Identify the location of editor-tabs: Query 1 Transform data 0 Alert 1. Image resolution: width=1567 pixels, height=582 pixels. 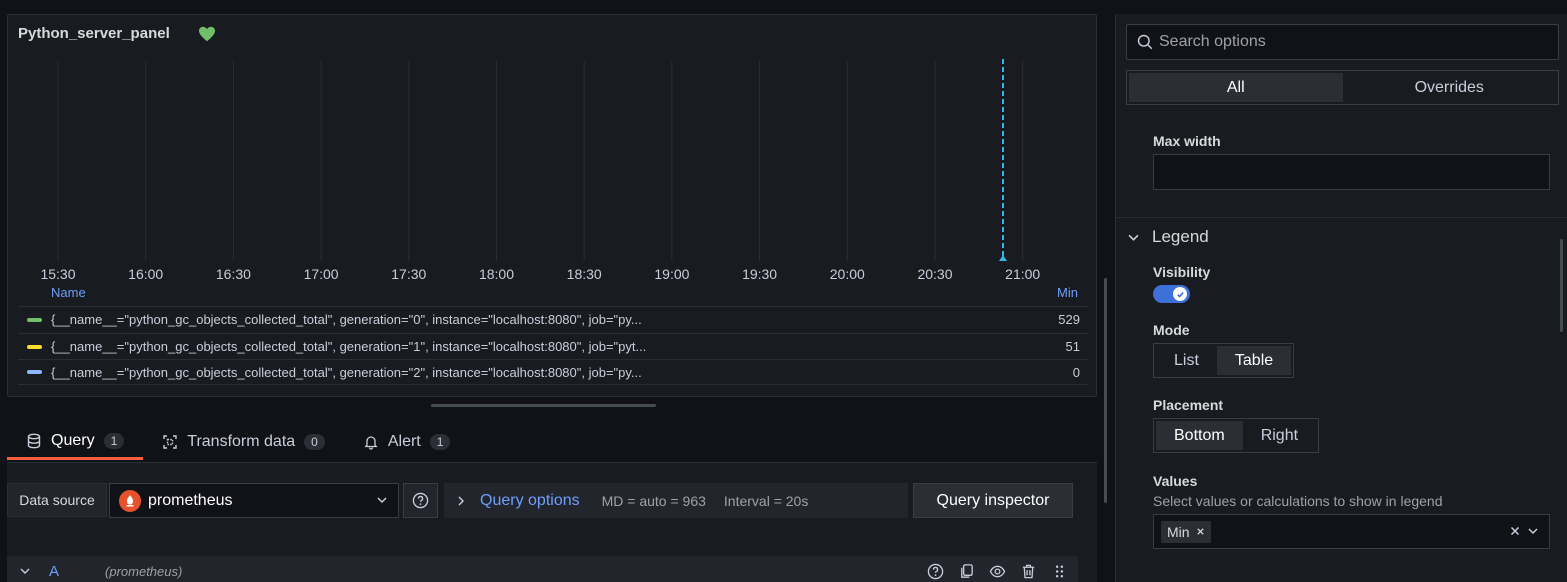
(238, 443).